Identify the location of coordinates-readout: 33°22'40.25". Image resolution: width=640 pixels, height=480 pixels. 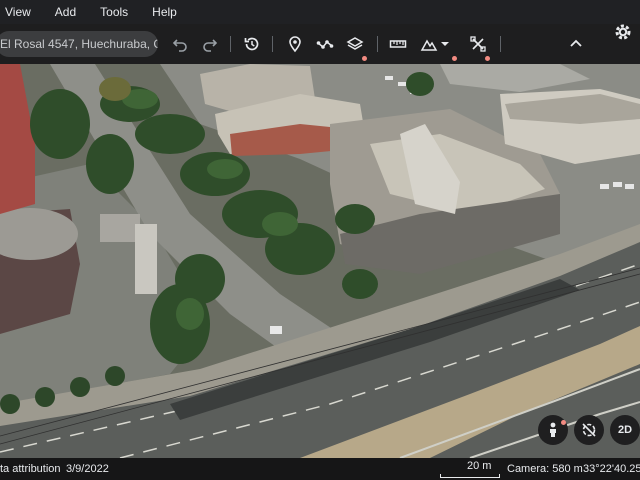
(611, 469).